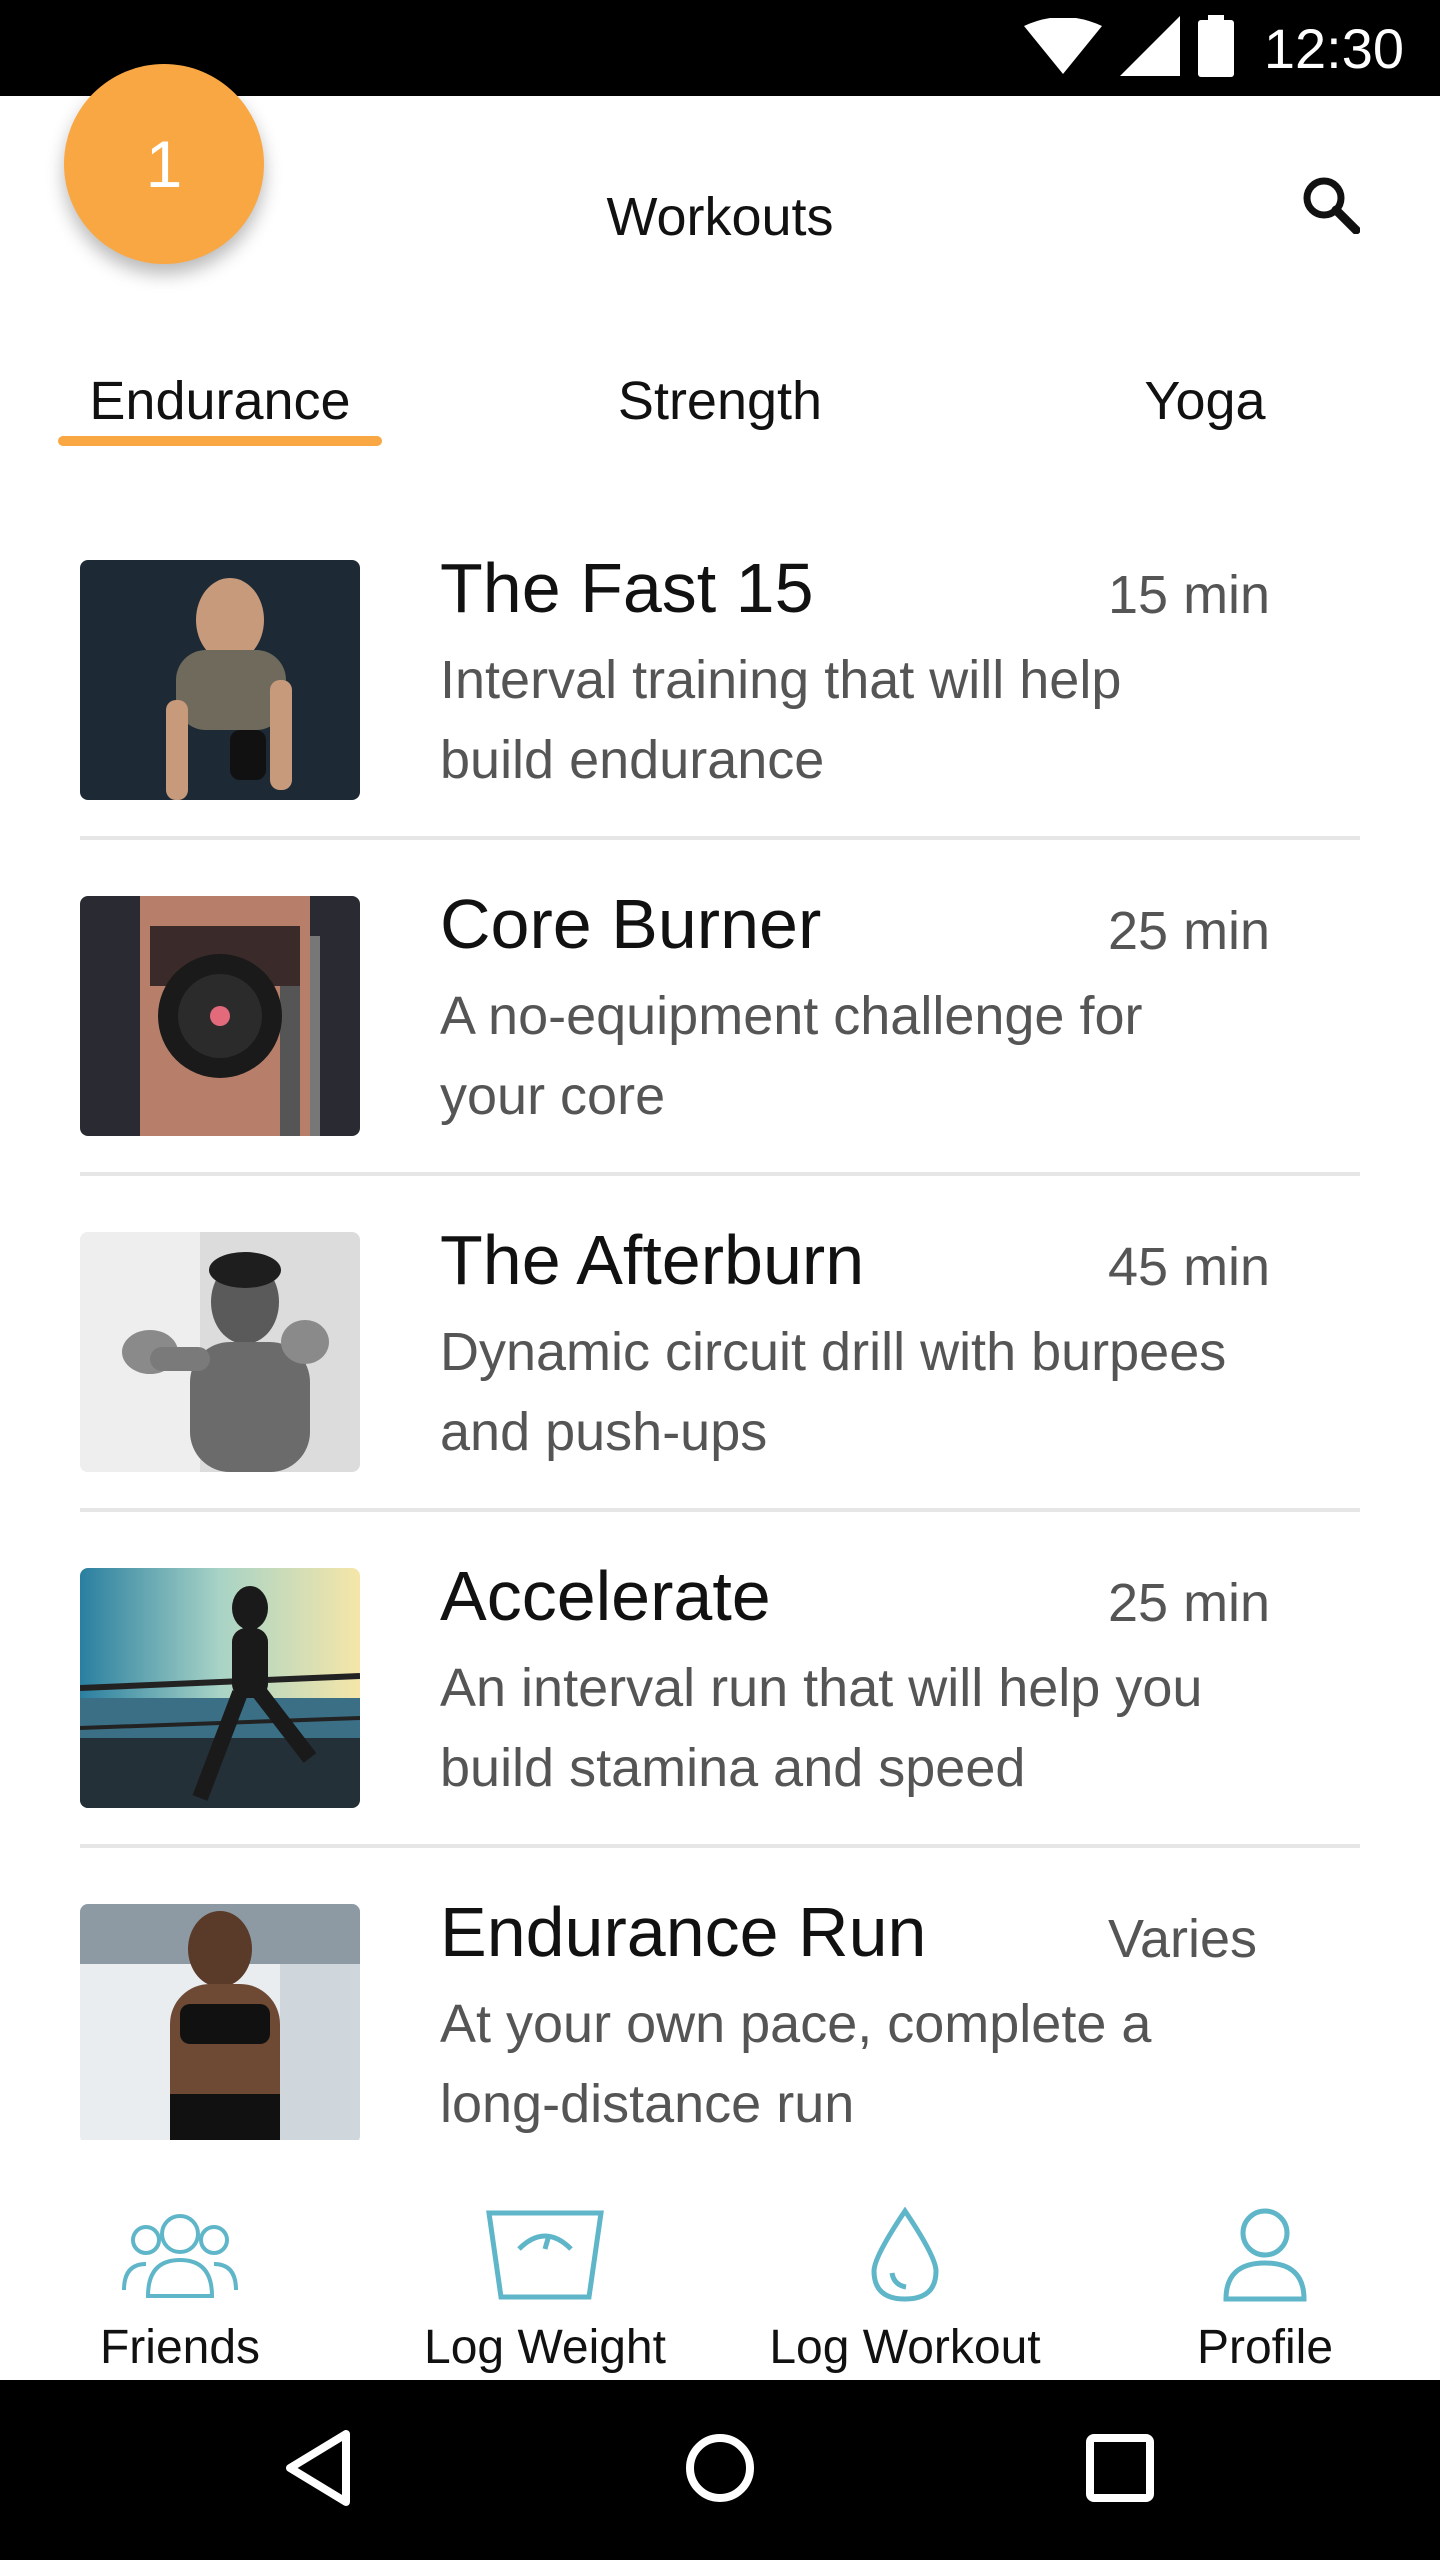 This screenshot has height=2560, width=1440. I want to click on tab-yoga: Yoga, so click(1205, 401).